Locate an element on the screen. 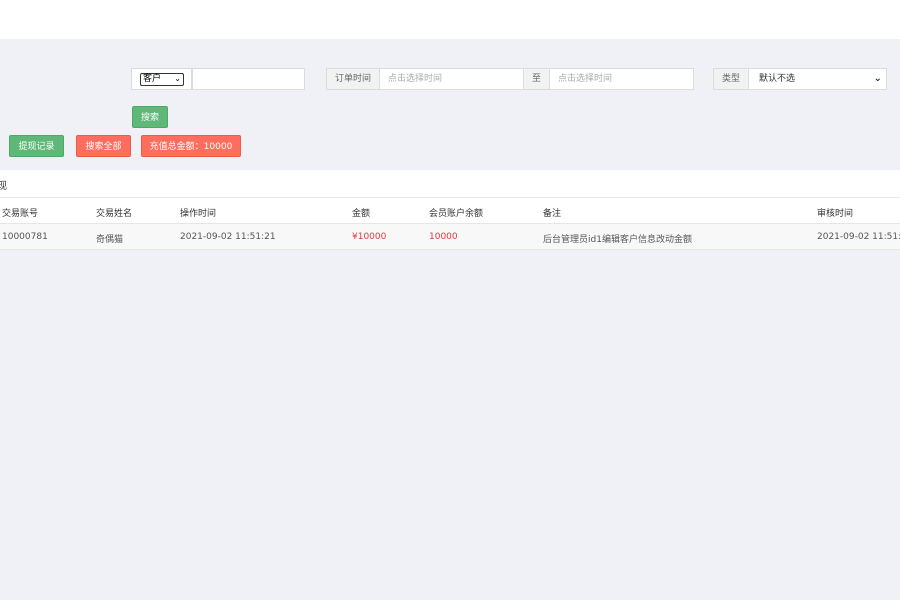 The width and height of the screenshot is (900, 600). cell-name: 奇偶猫 is located at coordinates (110, 240).